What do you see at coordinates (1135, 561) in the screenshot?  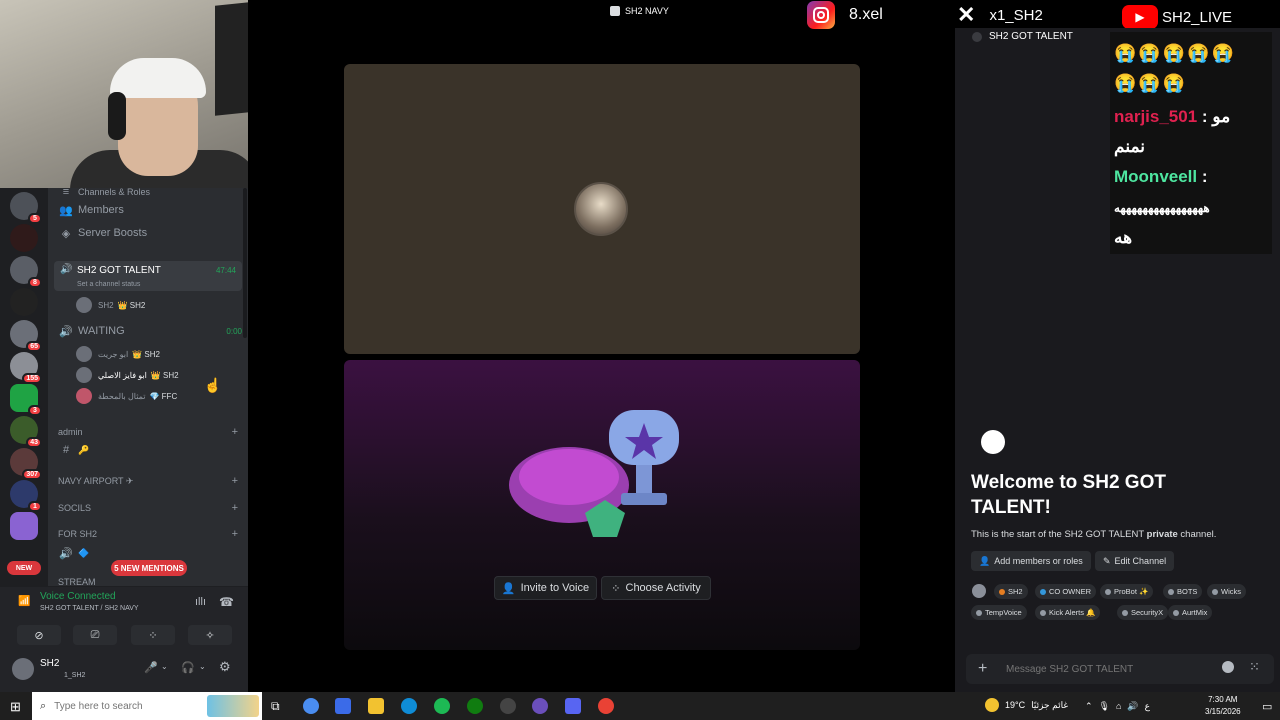 I see `edit-channel-button: ✎ Edit Channel` at bounding box center [1135, 561].